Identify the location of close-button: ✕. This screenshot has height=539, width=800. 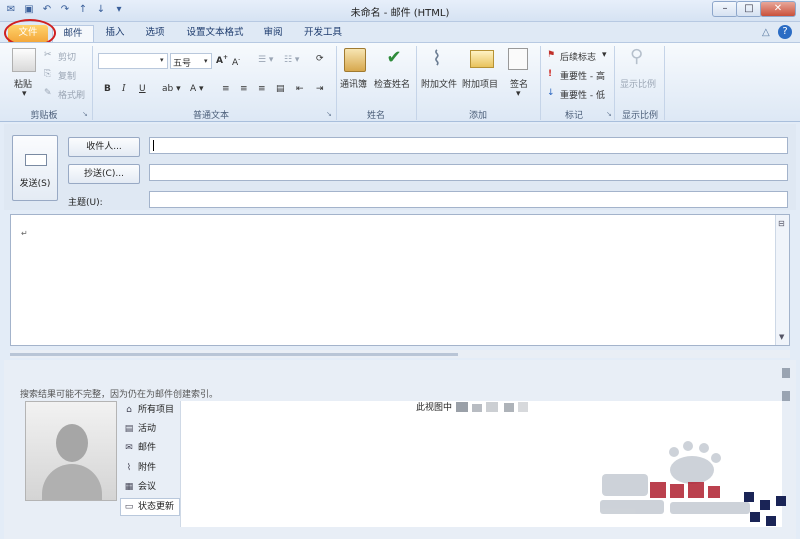
(778, 9).